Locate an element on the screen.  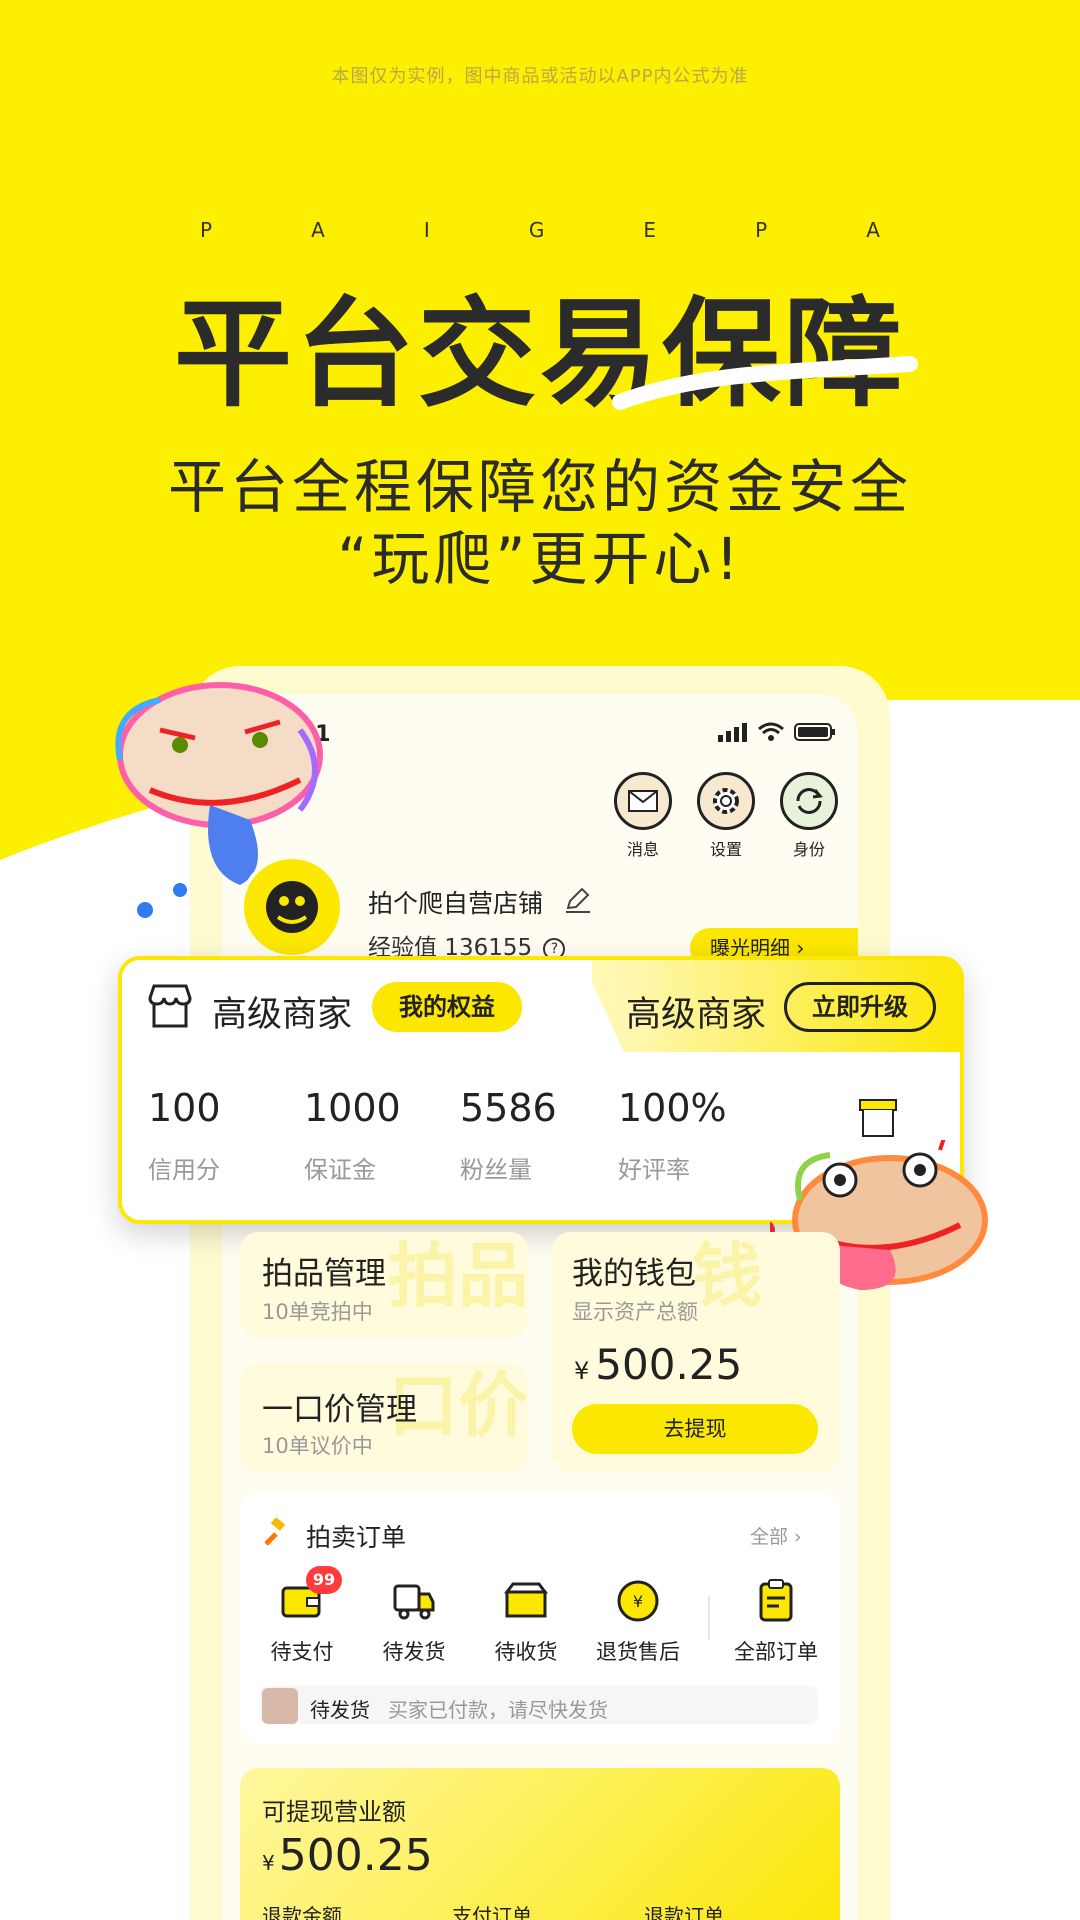
disclaimer-text: 本图仅为实例，图中商品或活动以APP内公式为准 is located at coordinates (540, 76).